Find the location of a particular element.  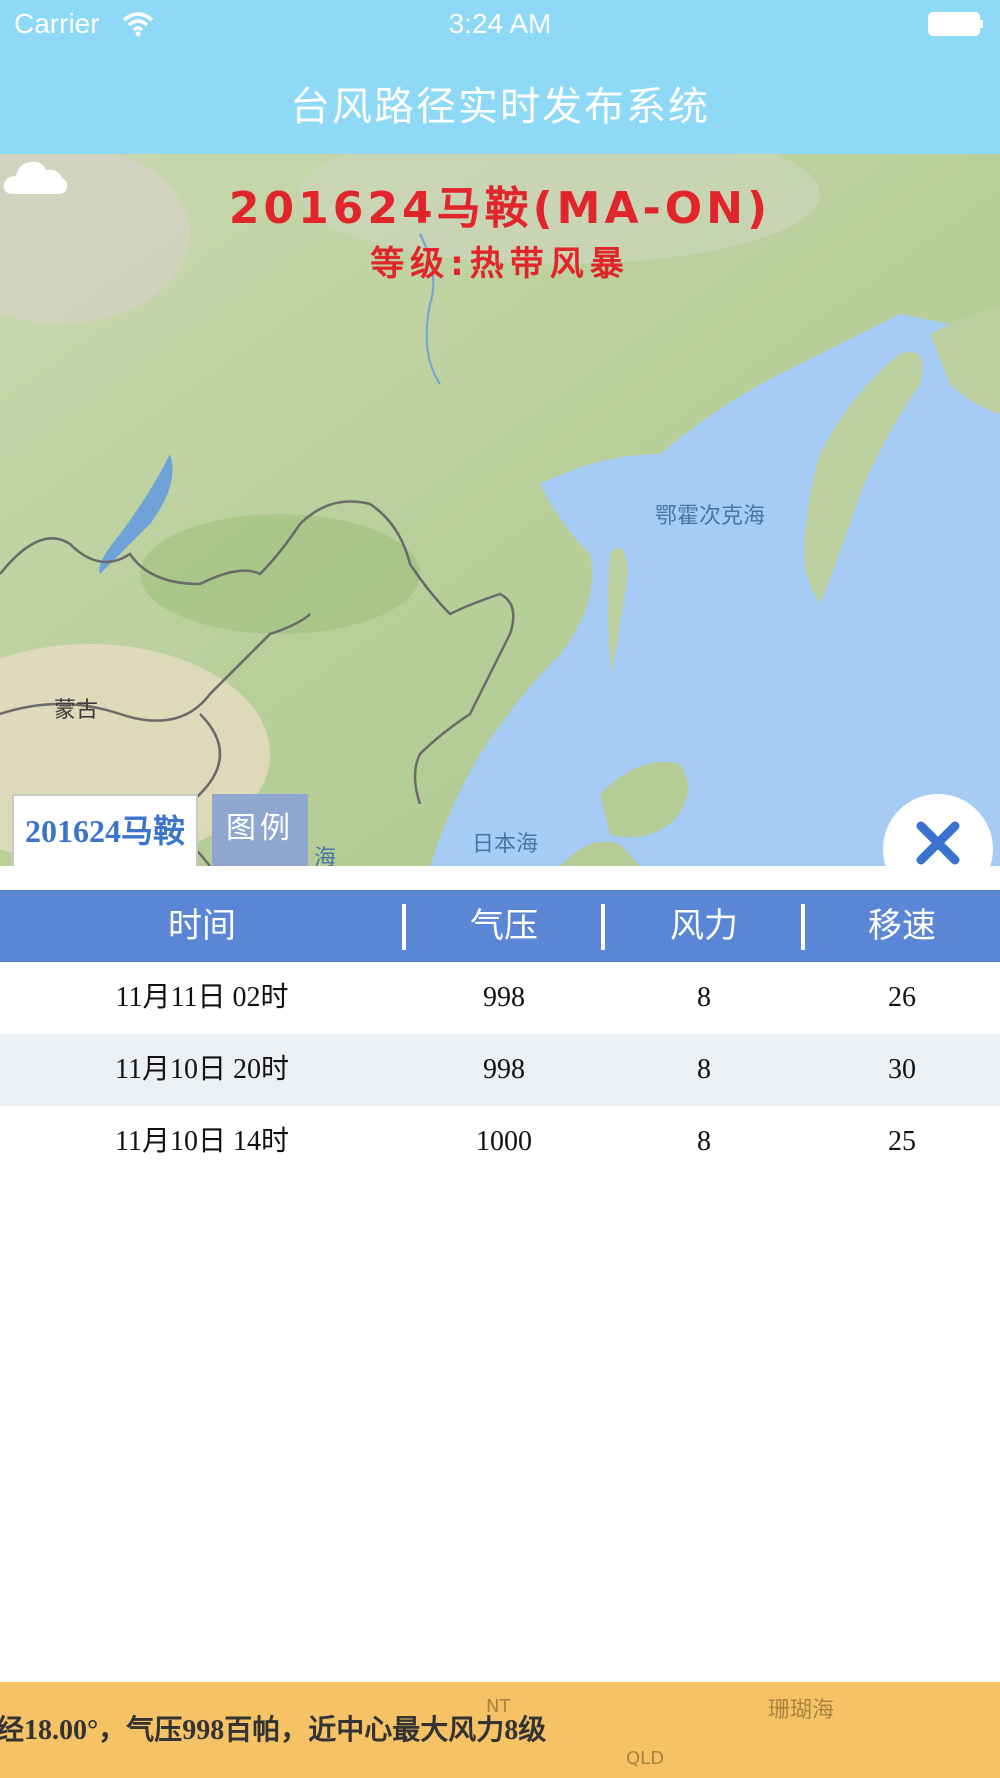

status-time: 3:24 AM is located at coordinates (500, 23).